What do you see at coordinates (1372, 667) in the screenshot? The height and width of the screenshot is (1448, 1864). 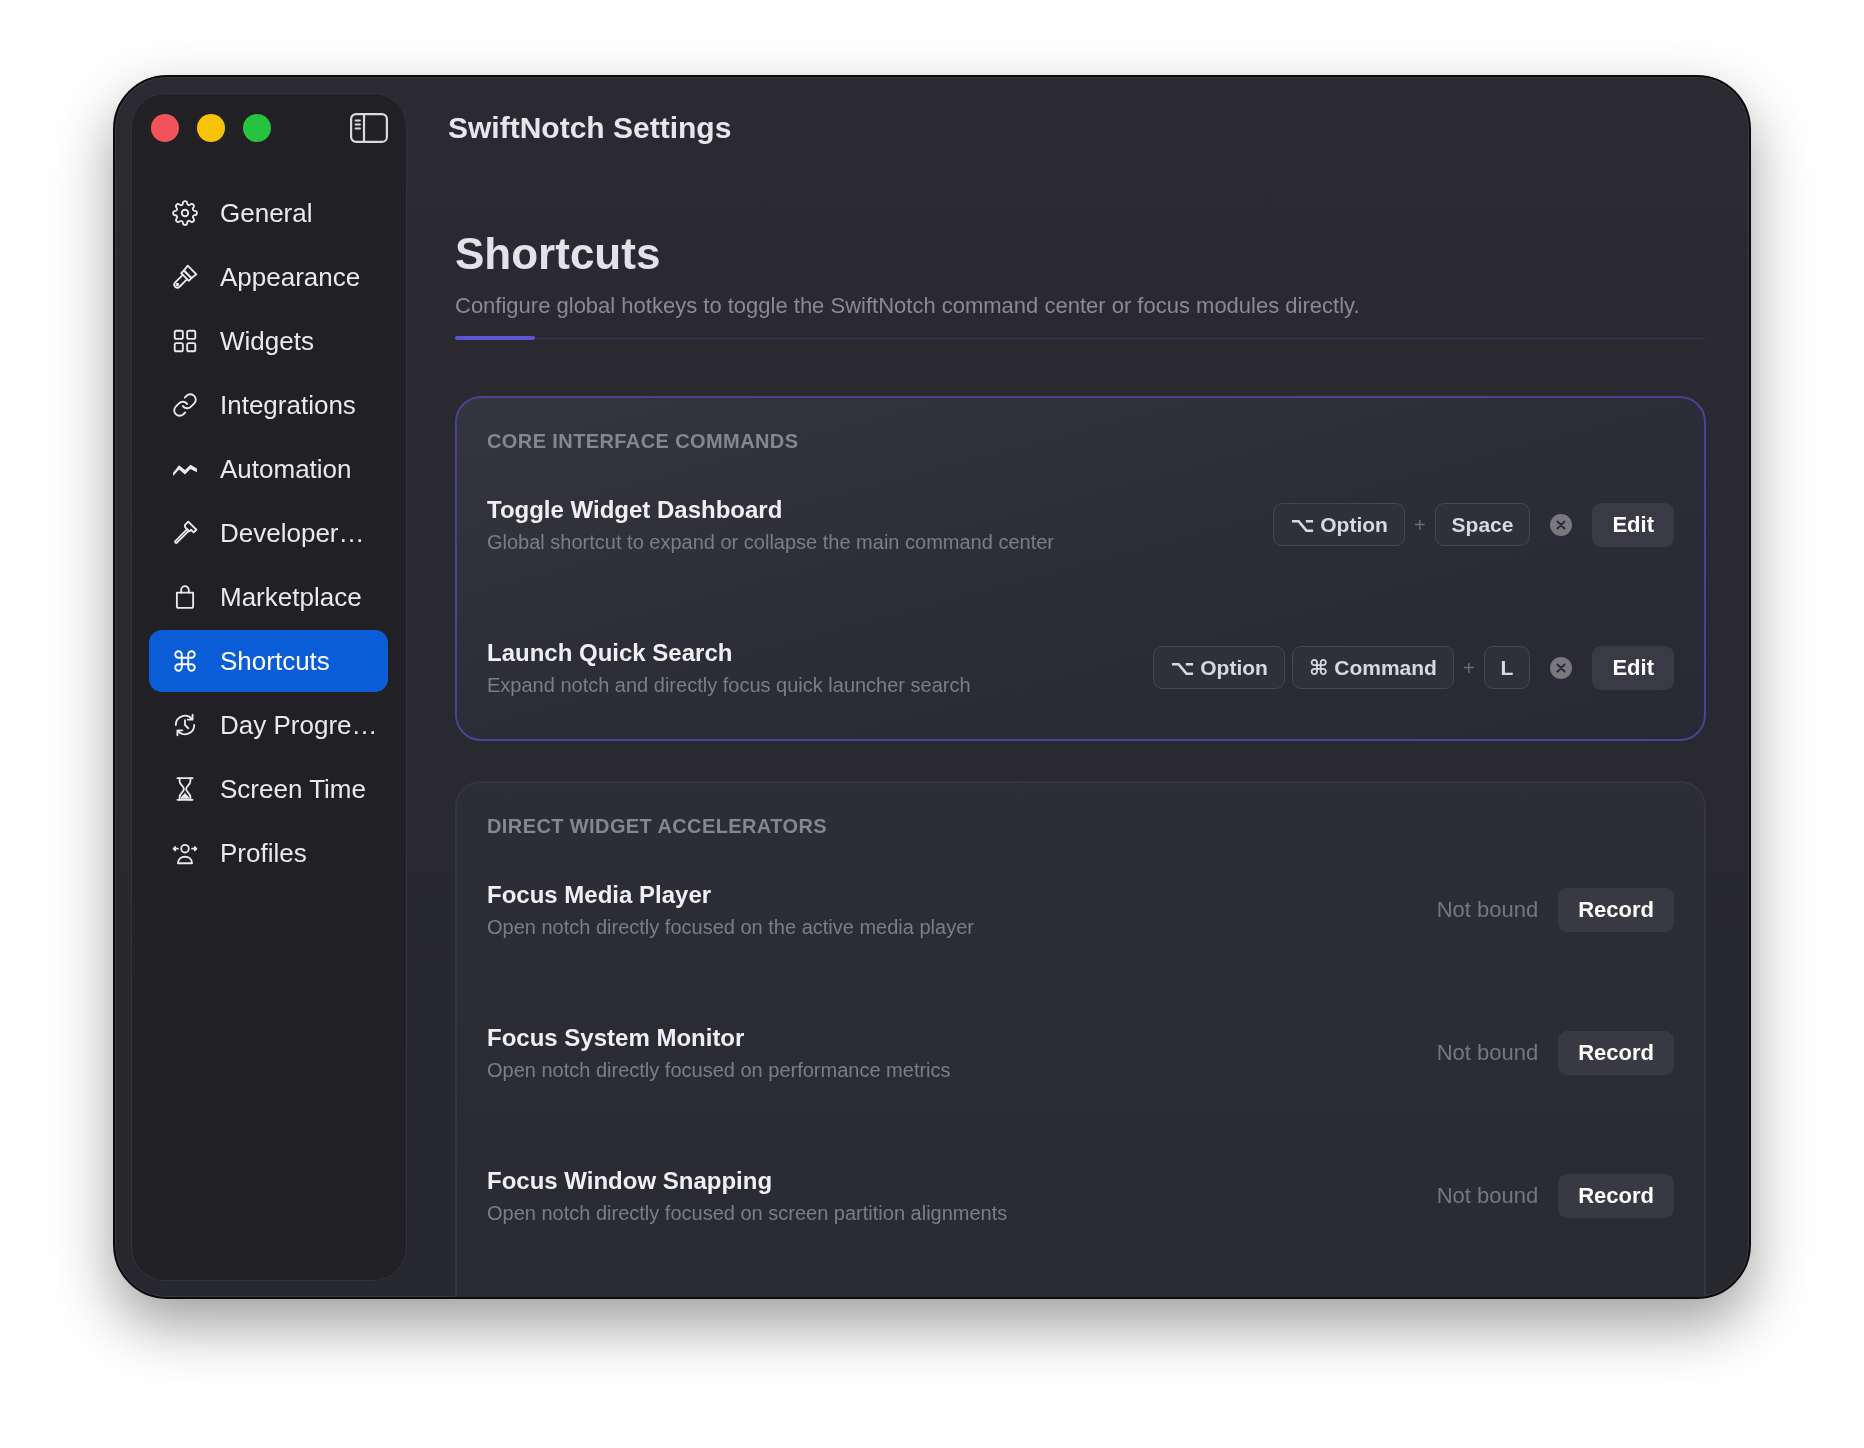 I see `shortcut-key: ⌘ Command` at bounding box center [1372, 667].